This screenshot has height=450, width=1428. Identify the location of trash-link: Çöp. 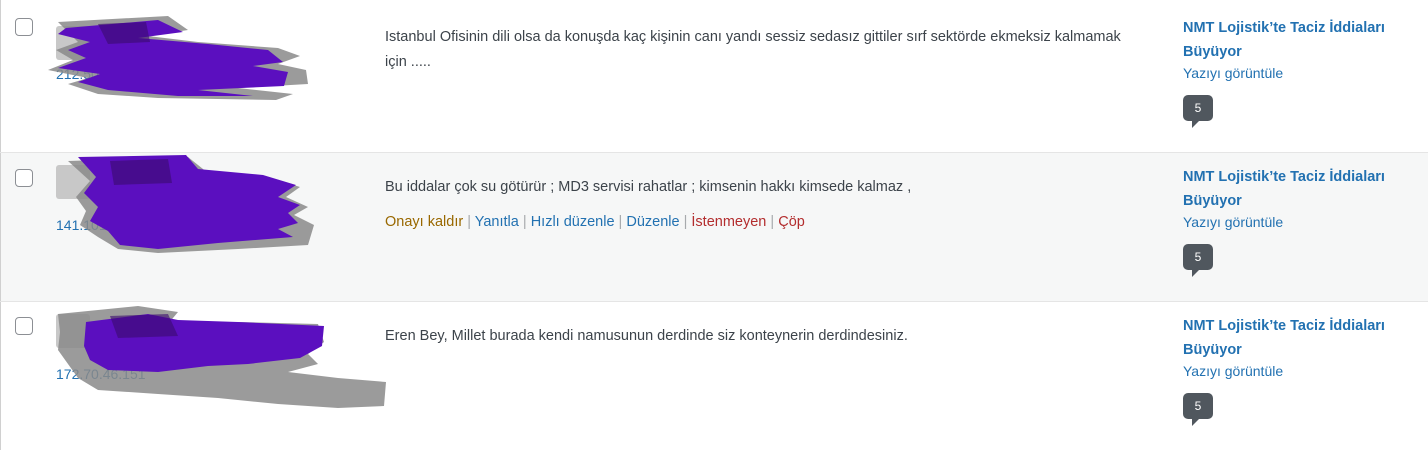
(791, 222).